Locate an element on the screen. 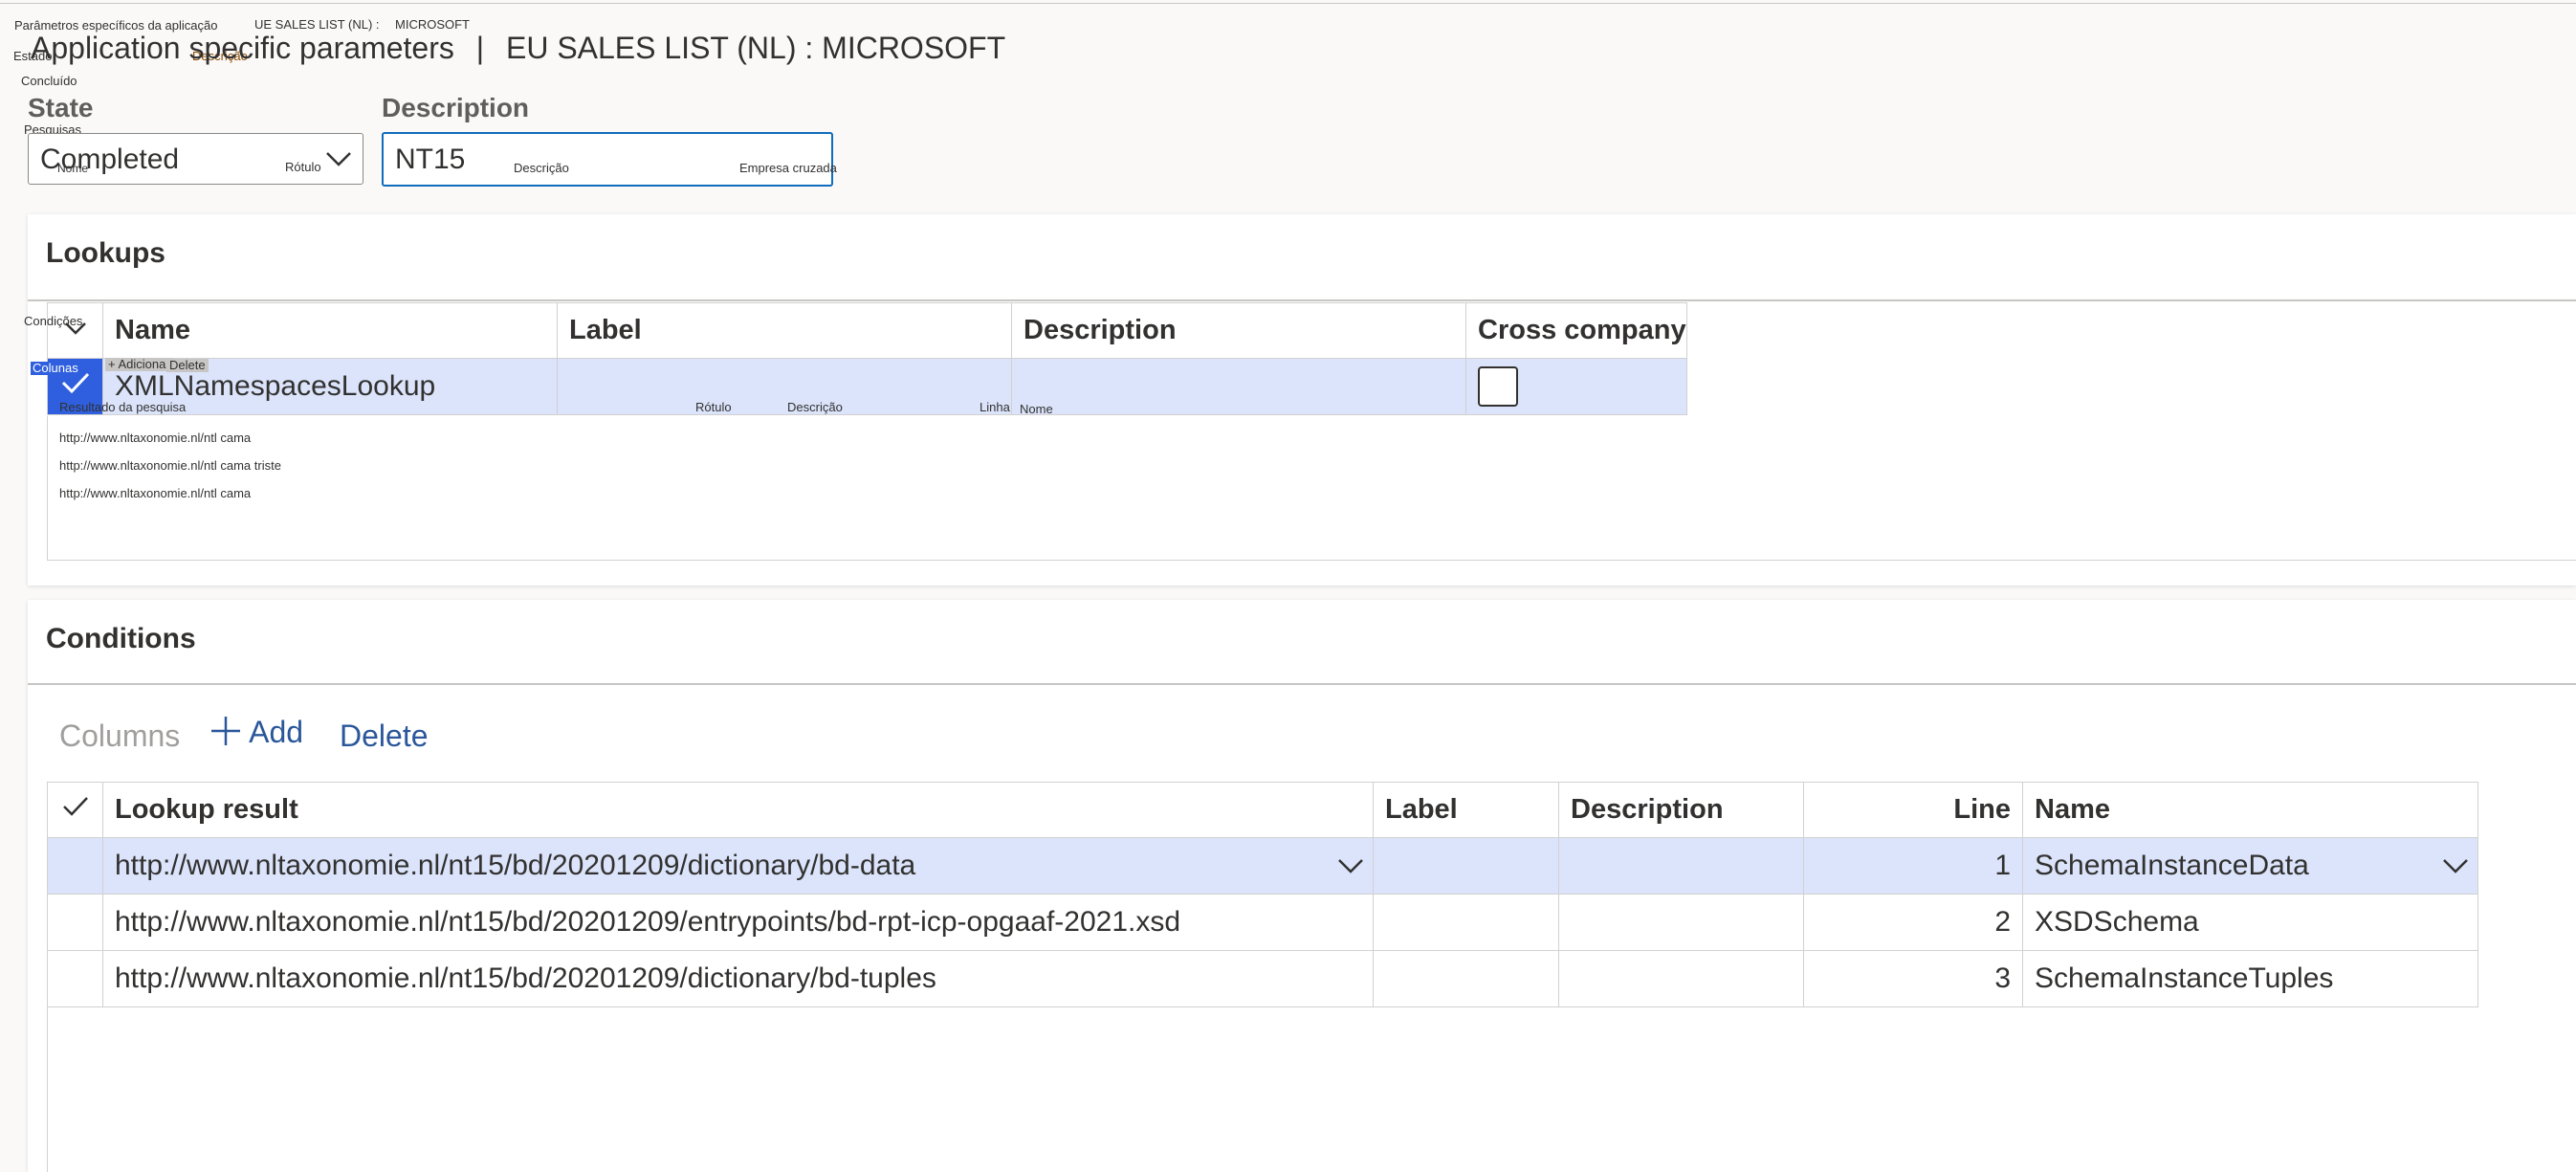  overlay-descricao2: Descrição is located at coordinates (541, 168).